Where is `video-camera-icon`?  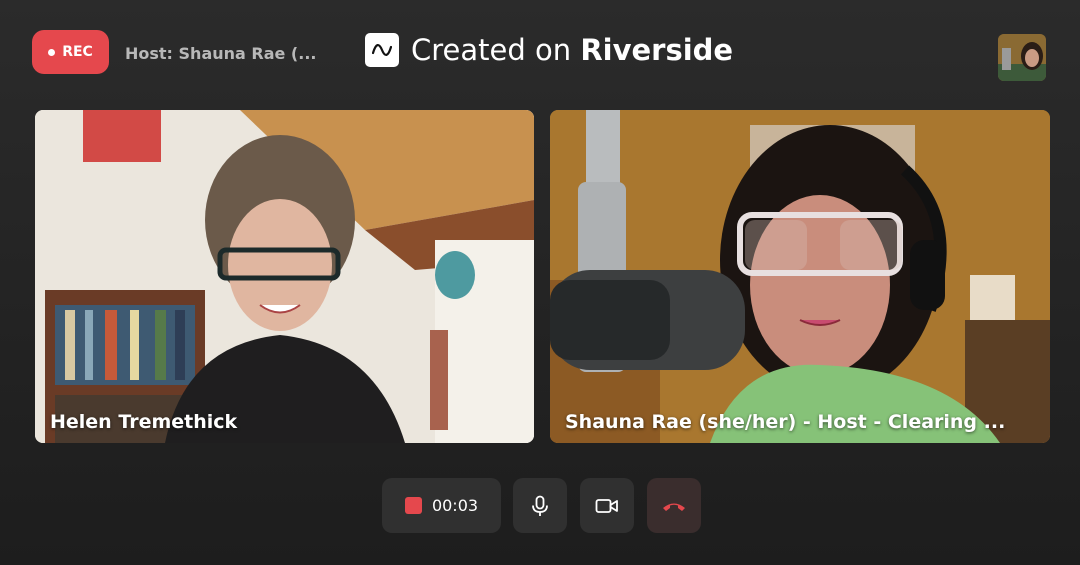
video-camera-icon is located at coordinates (606, 505).